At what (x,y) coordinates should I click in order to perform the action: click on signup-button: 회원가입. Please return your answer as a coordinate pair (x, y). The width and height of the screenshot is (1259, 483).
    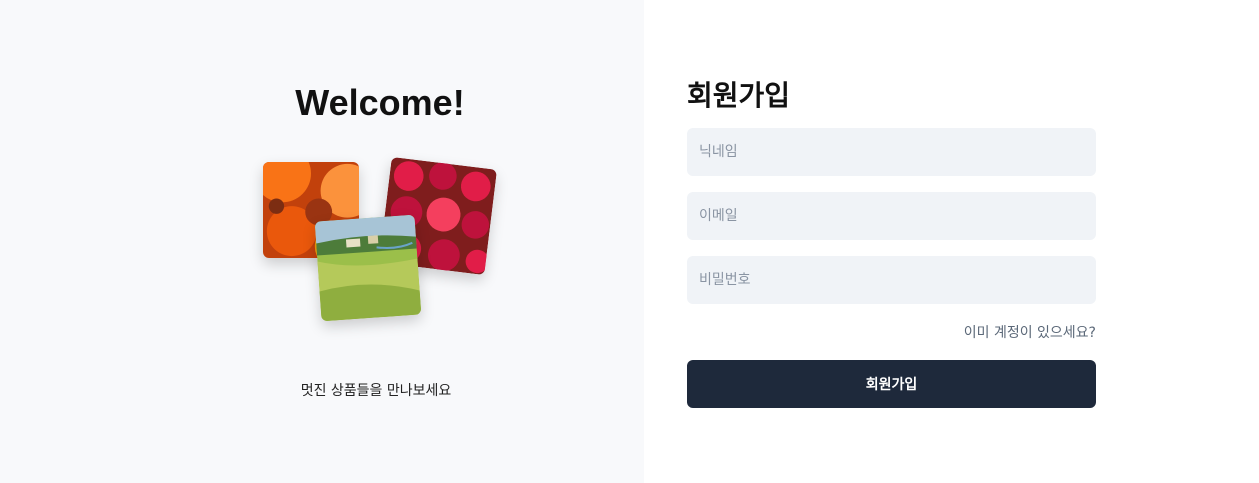
    Looking at the image, I should click on (891, 384).